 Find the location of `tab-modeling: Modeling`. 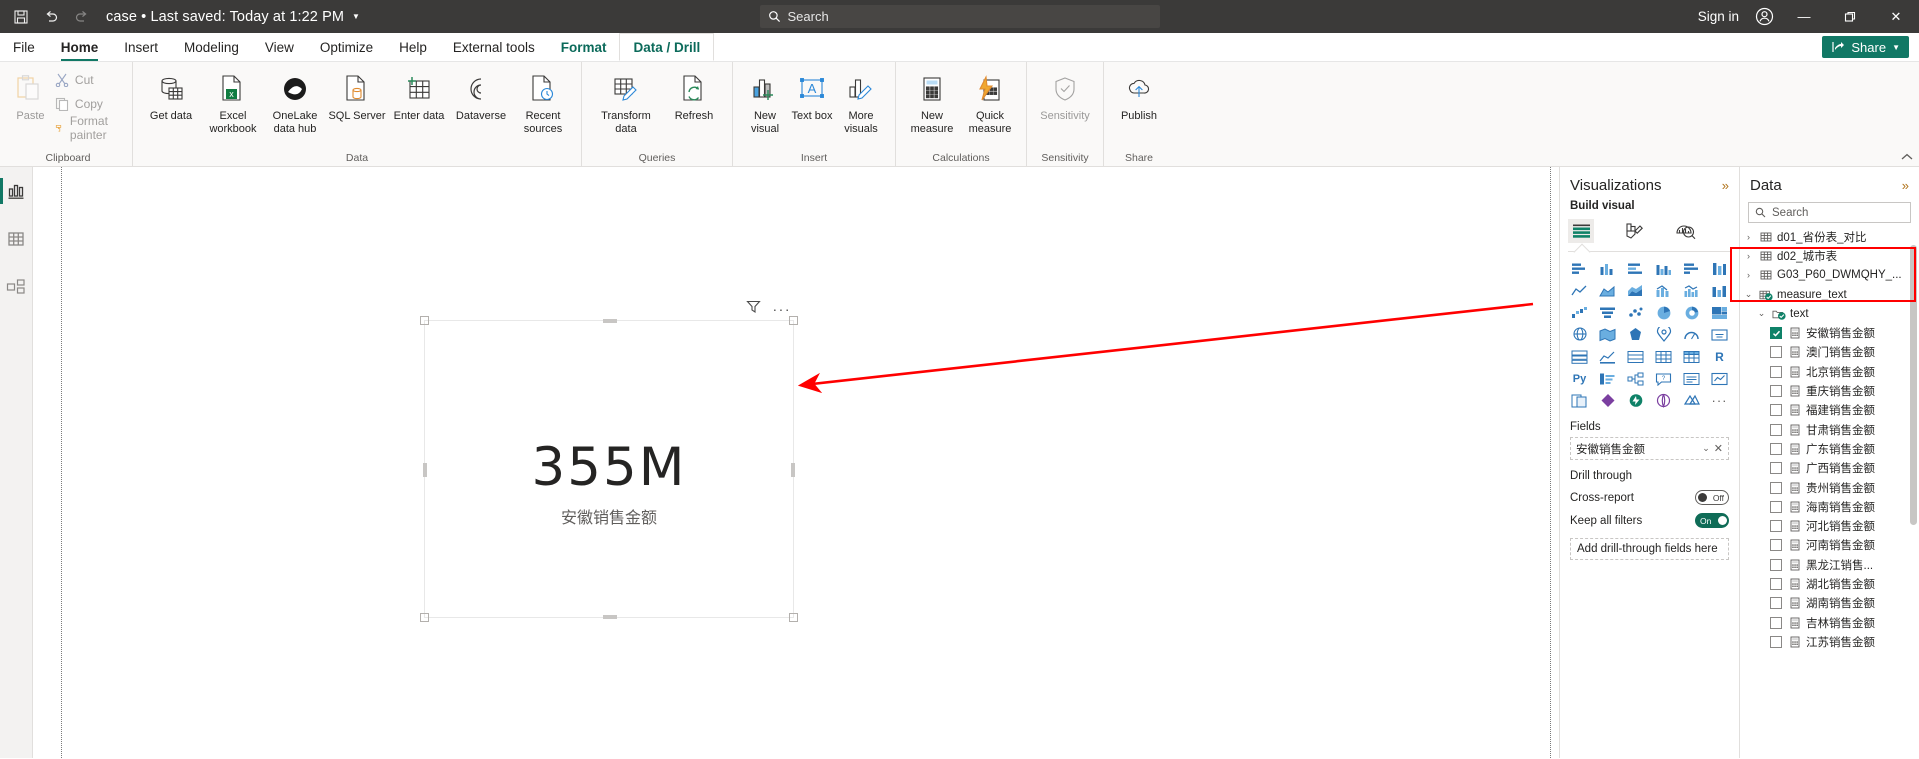

tab-modeling: Modeling is located at coordinates (211, 47).